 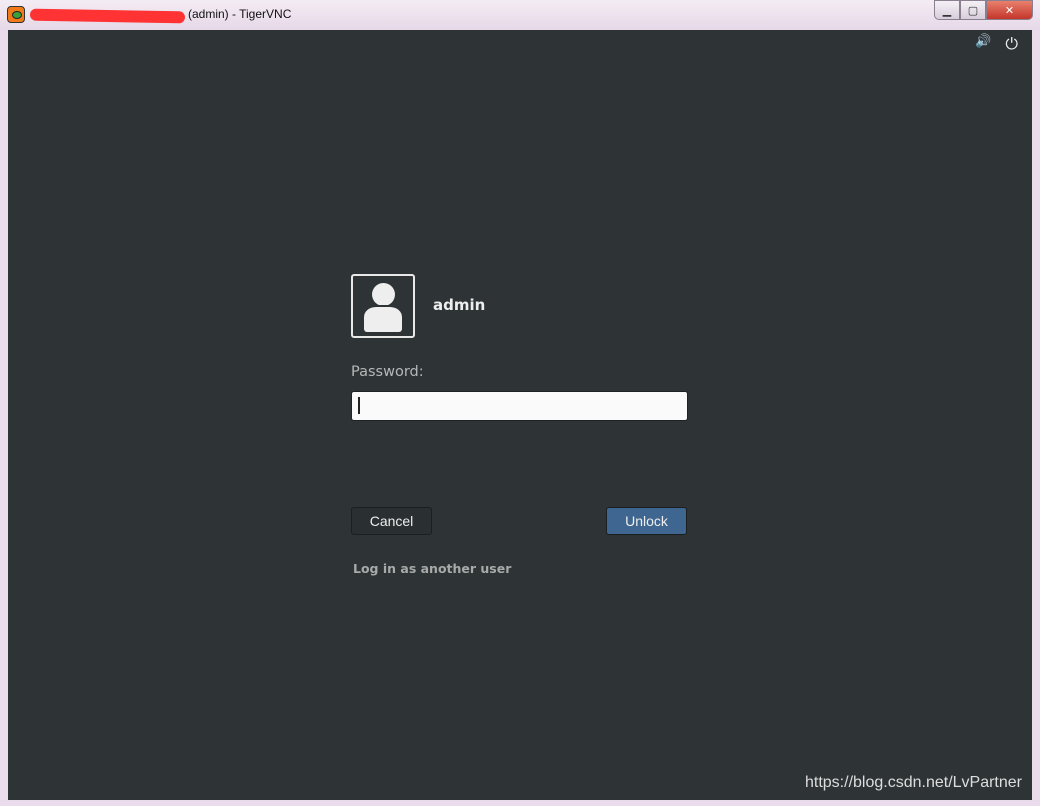 What do you see at coordinates (520, 15) in the screenshot?
I see `window-titlebar: (admin) - TigerVNC ▁ ▢ ✕` at bounding box center [520, 15].